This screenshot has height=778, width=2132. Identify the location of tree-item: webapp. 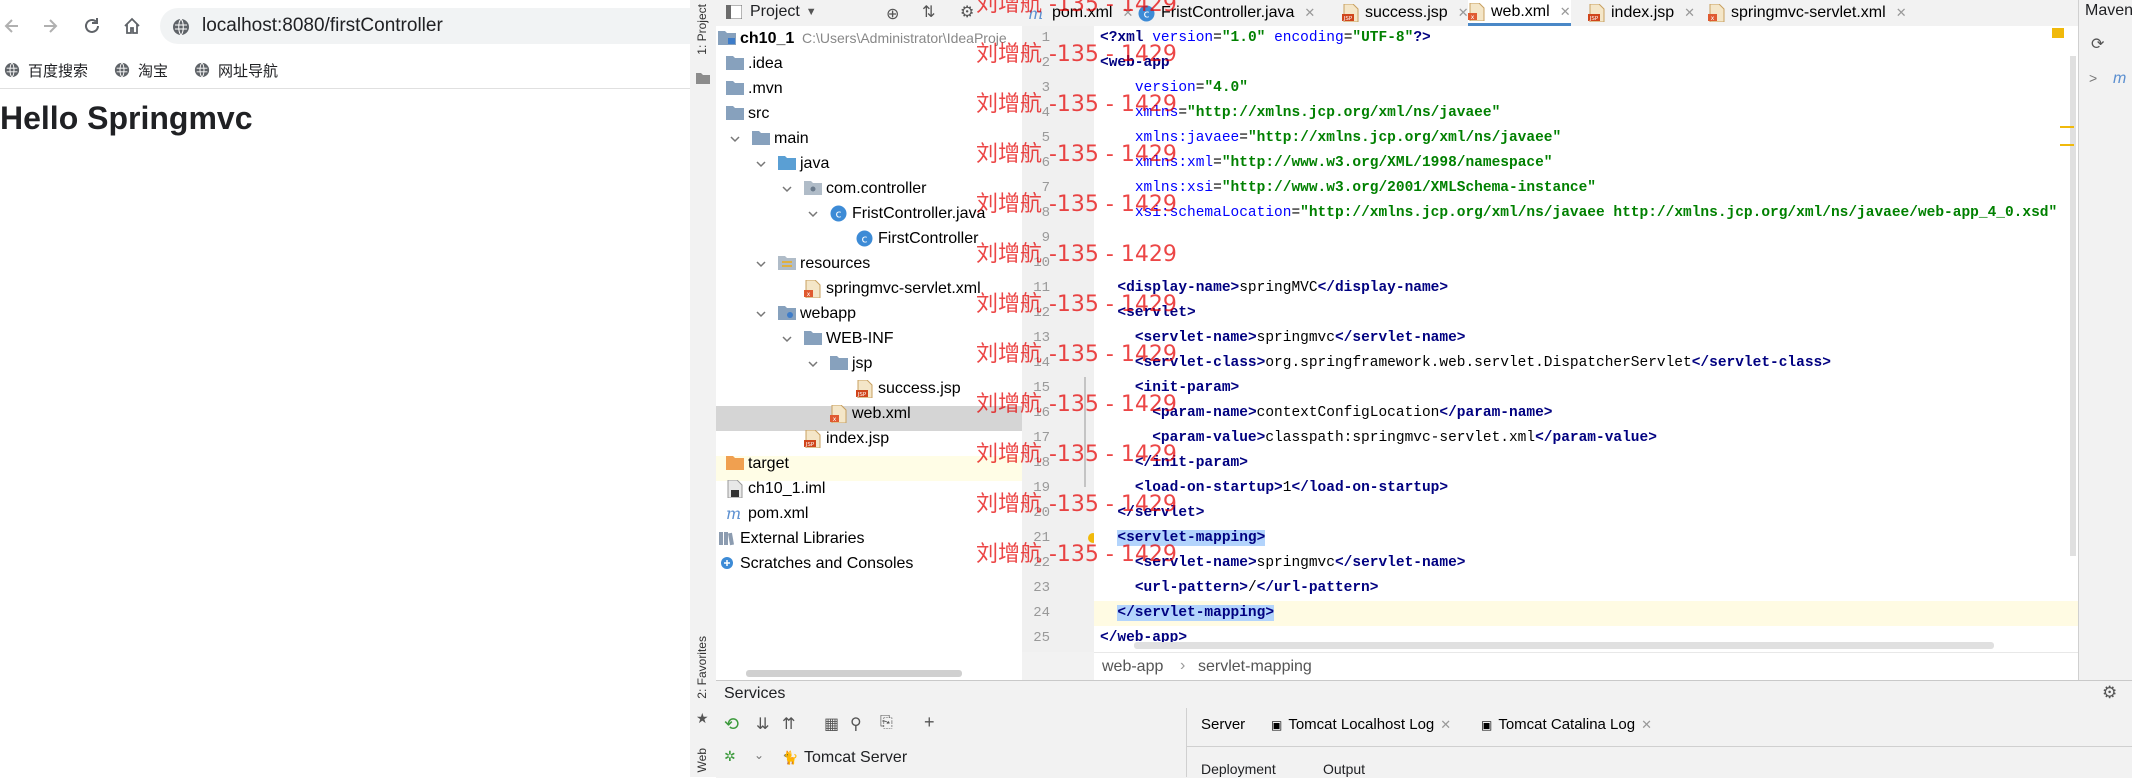
(869, 313).